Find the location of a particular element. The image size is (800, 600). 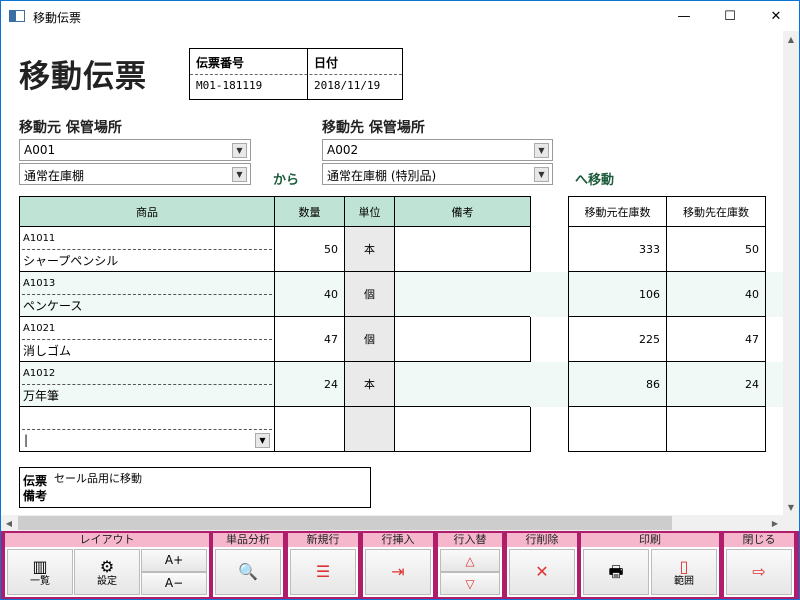

print-range-label: 範囲 is located at coordinates (684, 581).